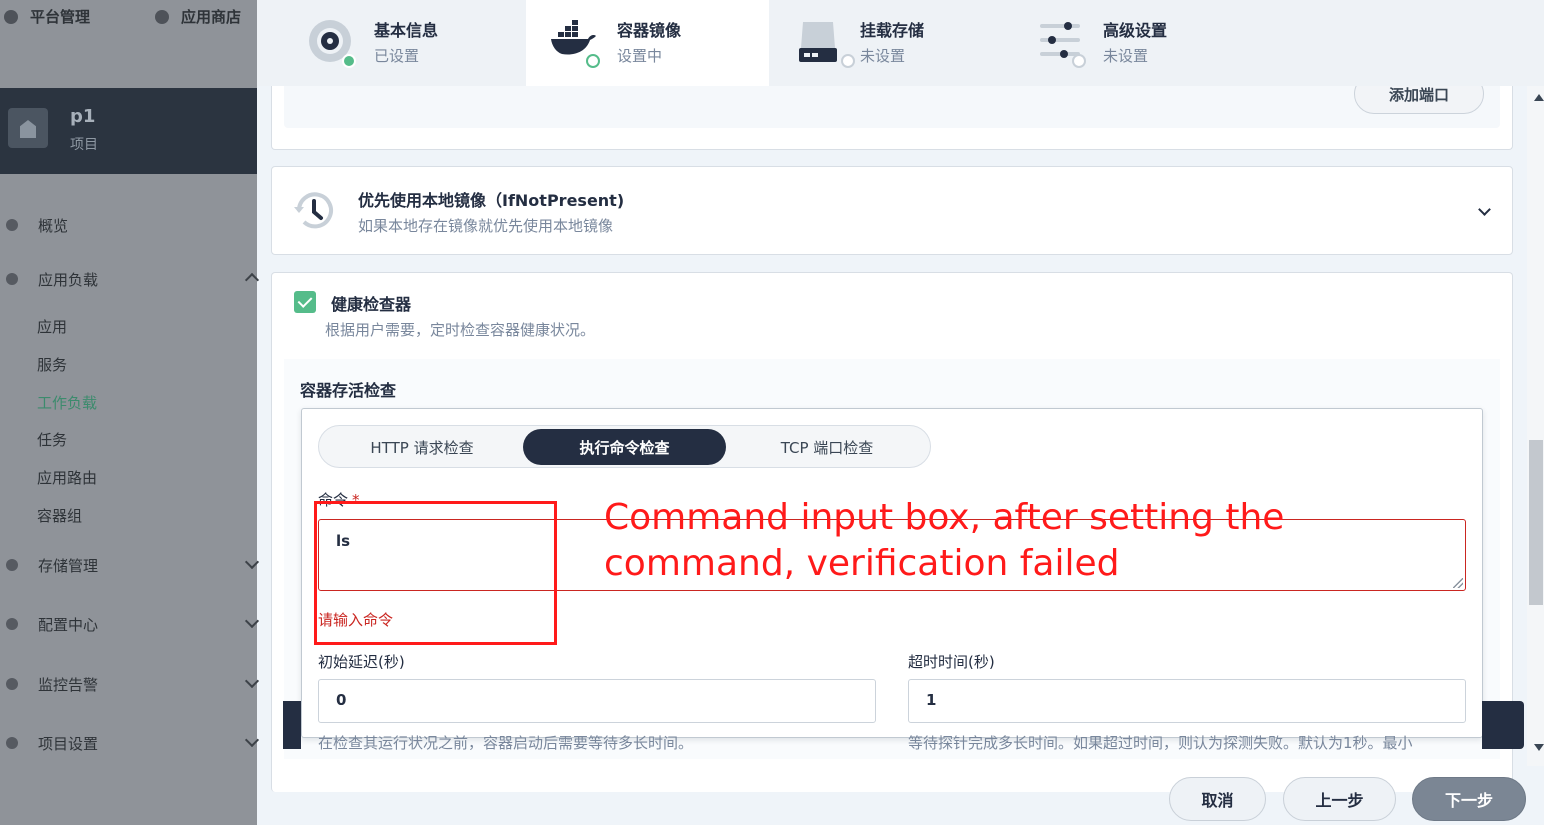  Describe the element at coordinates (951, 662) in the screenshot. I see `timeout-label: 超时时间(秒)` at that location.